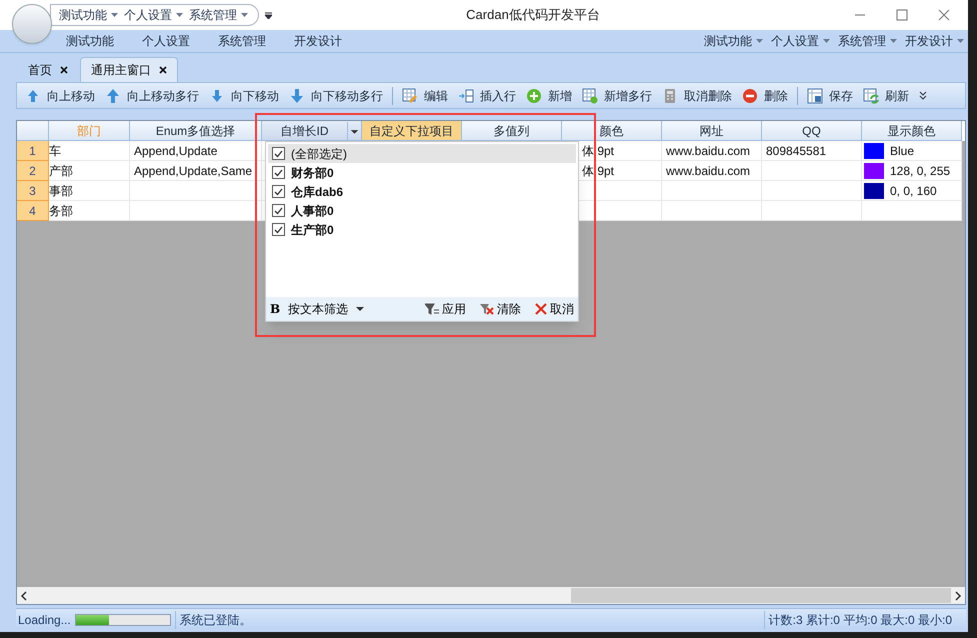 This screenshot has width=977, height=638. I want to click on toolbar-button: 插入行, so click(487, 95).